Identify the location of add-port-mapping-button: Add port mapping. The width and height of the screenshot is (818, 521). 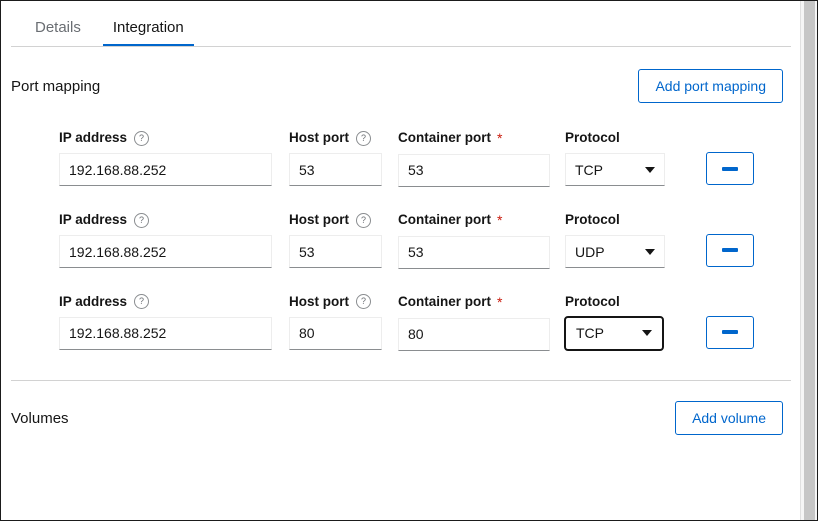
(710, 86).